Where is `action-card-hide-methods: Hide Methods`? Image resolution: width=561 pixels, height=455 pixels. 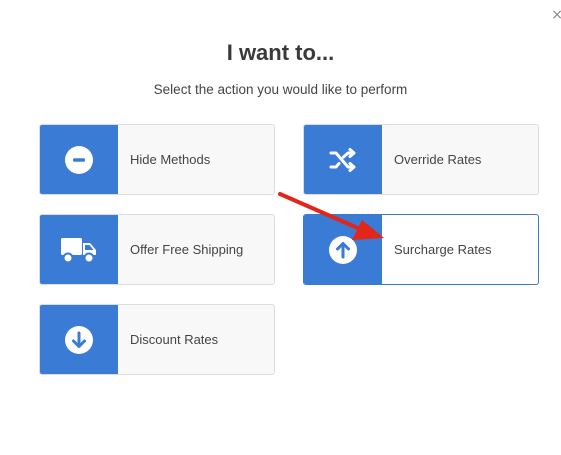
action-card-hide-methods: Hide Methods is located at coordinates (157, 159).